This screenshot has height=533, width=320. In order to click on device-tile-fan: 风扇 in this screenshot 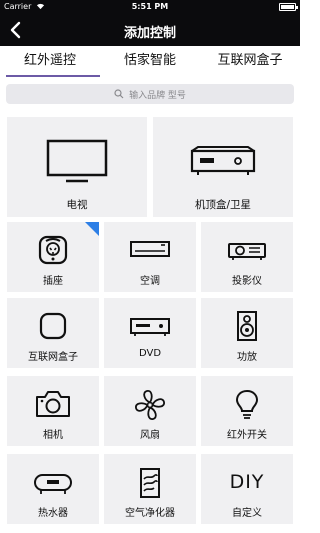, I will do `click(150, 411)`.